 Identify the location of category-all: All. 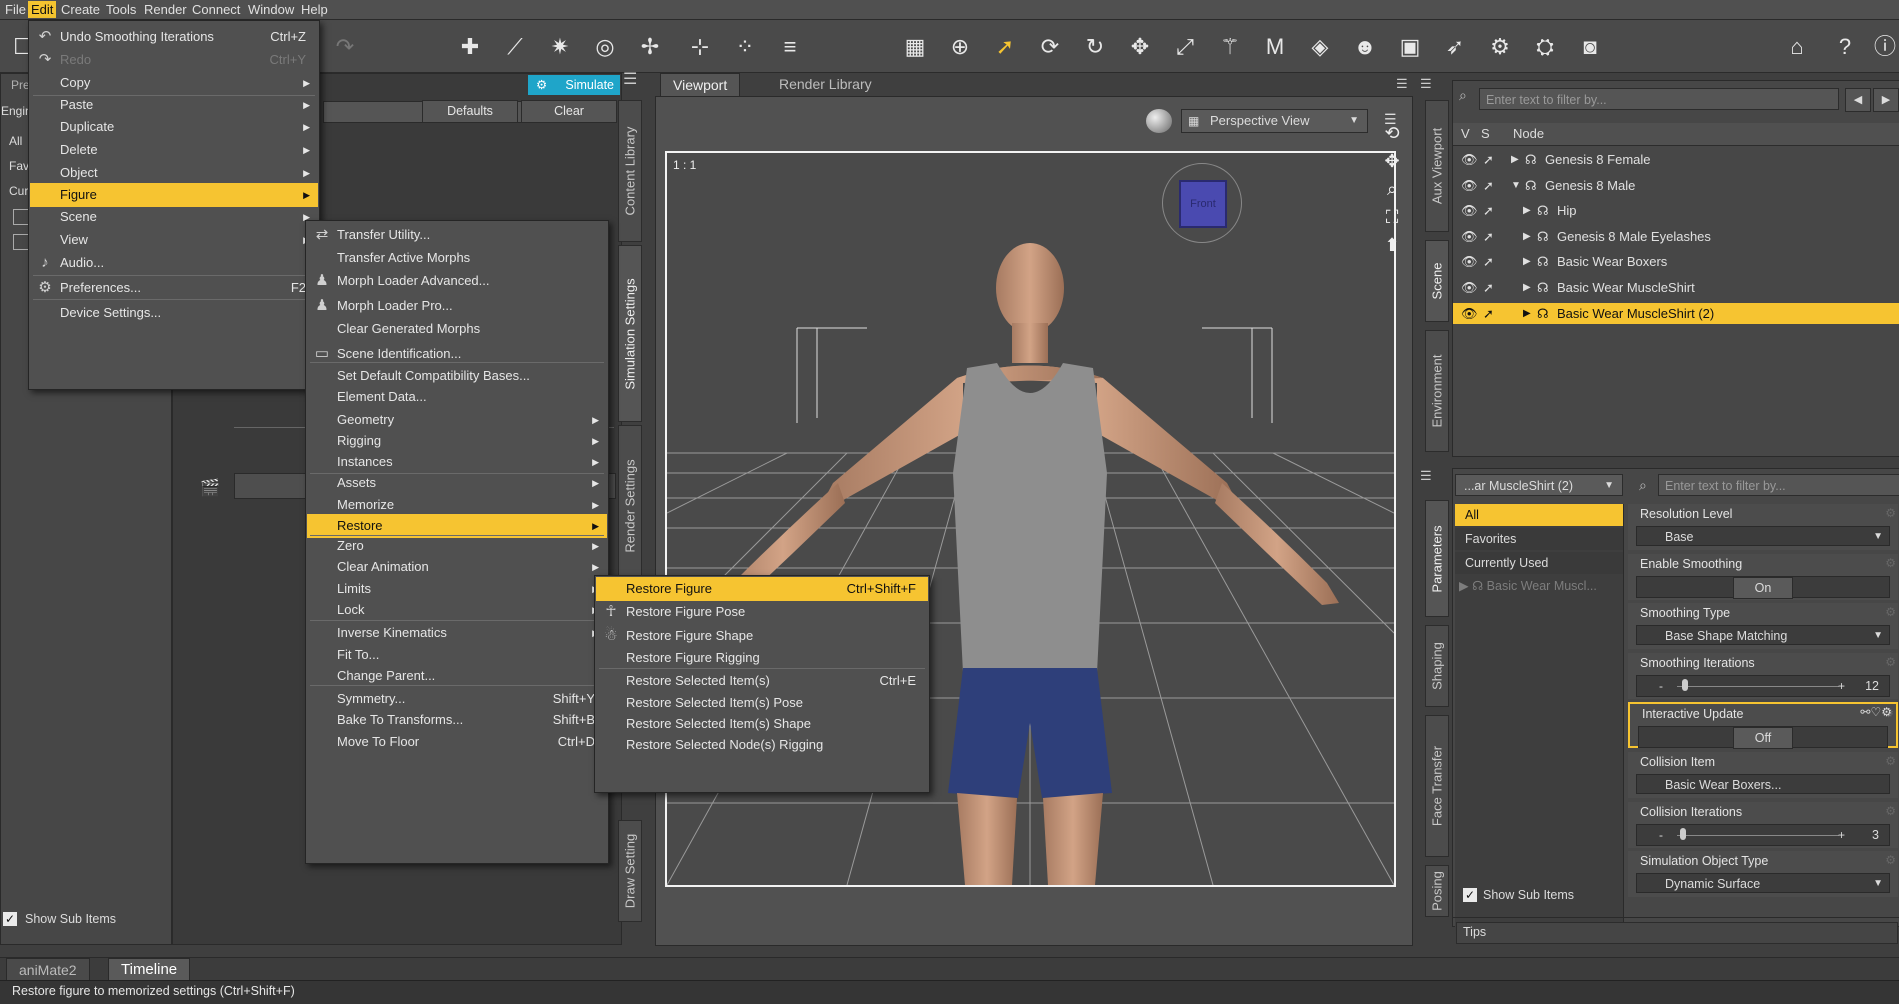
(1539, 515).